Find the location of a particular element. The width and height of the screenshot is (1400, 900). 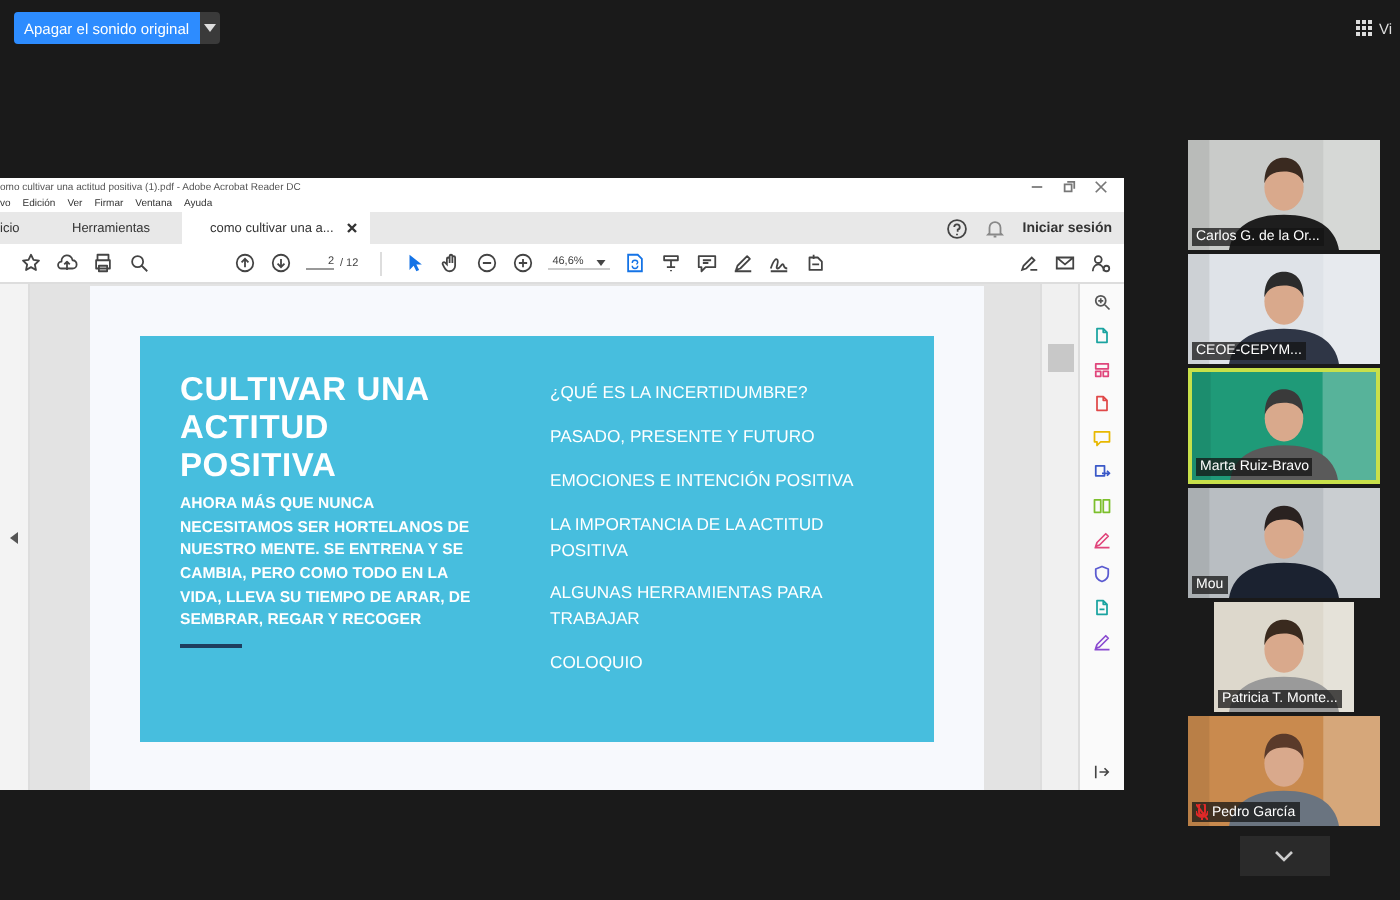

slide-title: CULTIVAR UNA ACTITUD POSITIVA is located at coordinates (305, 429).